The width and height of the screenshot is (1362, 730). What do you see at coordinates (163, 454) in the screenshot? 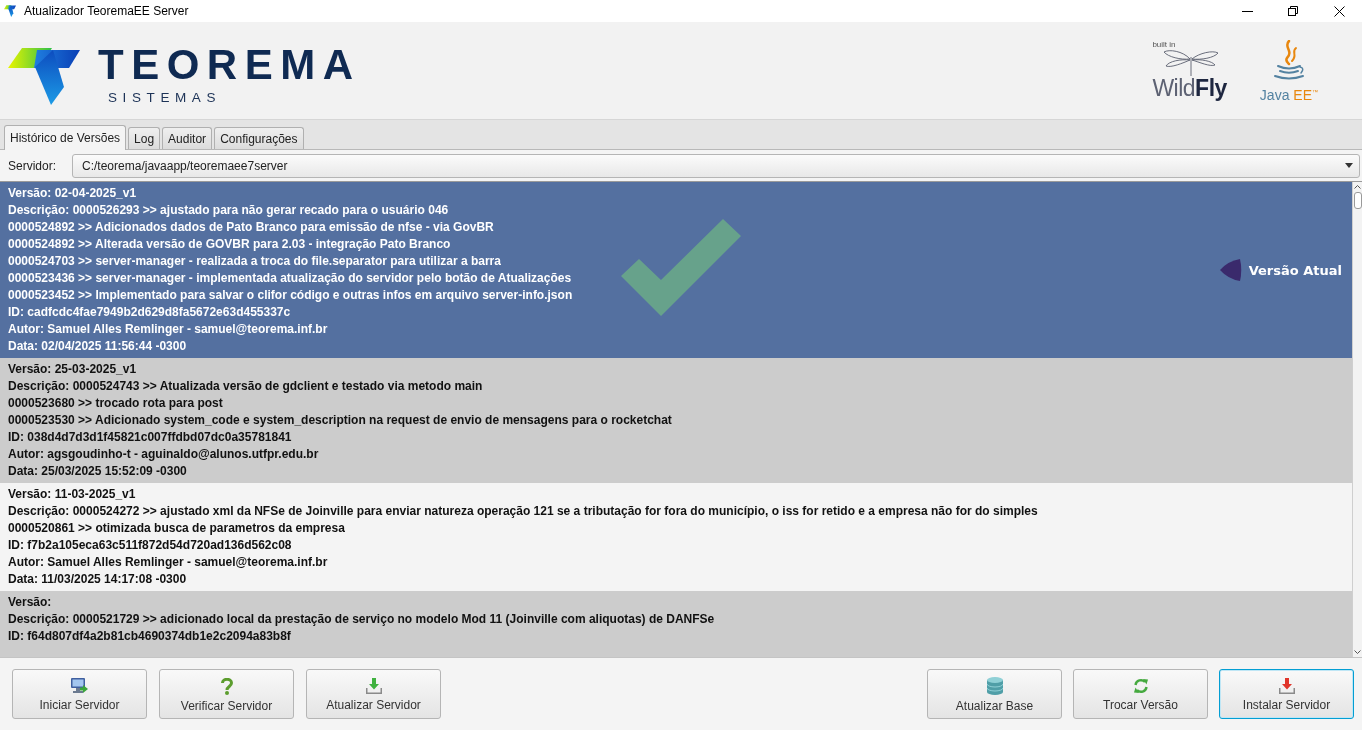
I see `author-text: Autor: agsgoudinho-t - aguinaldo@alunos.utfpr.edu.br` at bounding box center [163, 454].